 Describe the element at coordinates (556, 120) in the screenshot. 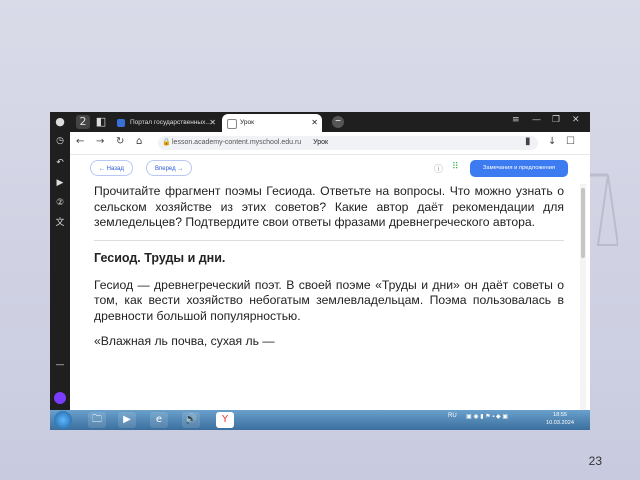

I see `maximize-icon: ❐` at that location.